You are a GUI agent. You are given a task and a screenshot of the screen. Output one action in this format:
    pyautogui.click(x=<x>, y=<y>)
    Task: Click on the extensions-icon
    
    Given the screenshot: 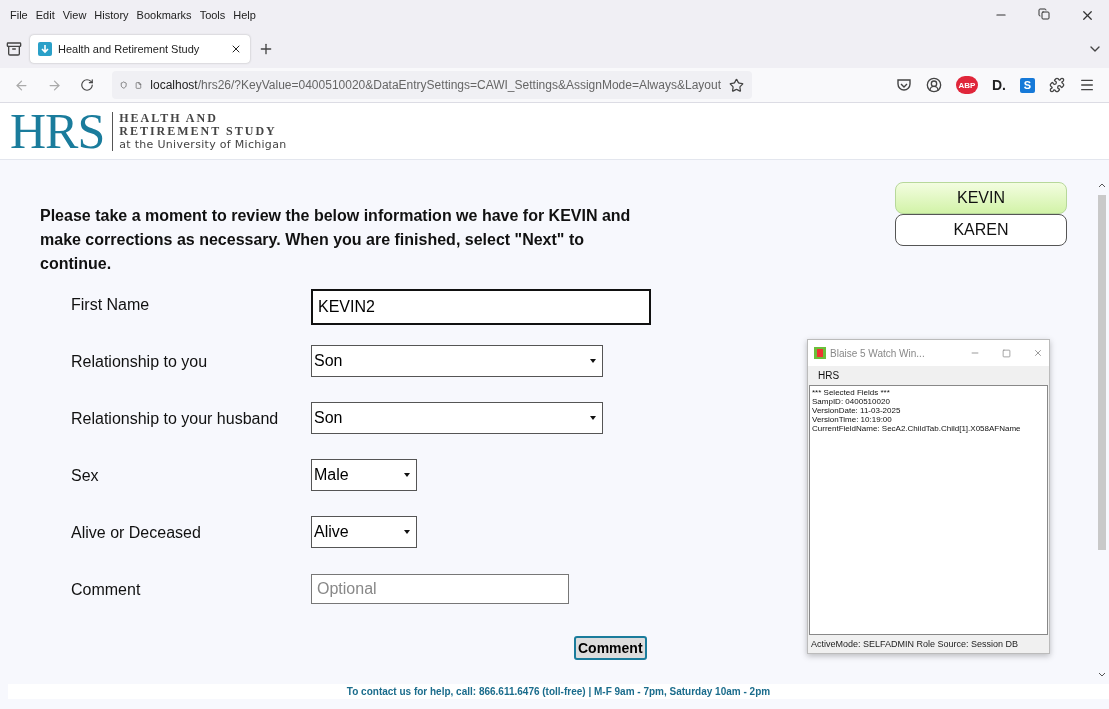 What is the action you would take?
    pyautogui.click(x=1057, y=85)
    